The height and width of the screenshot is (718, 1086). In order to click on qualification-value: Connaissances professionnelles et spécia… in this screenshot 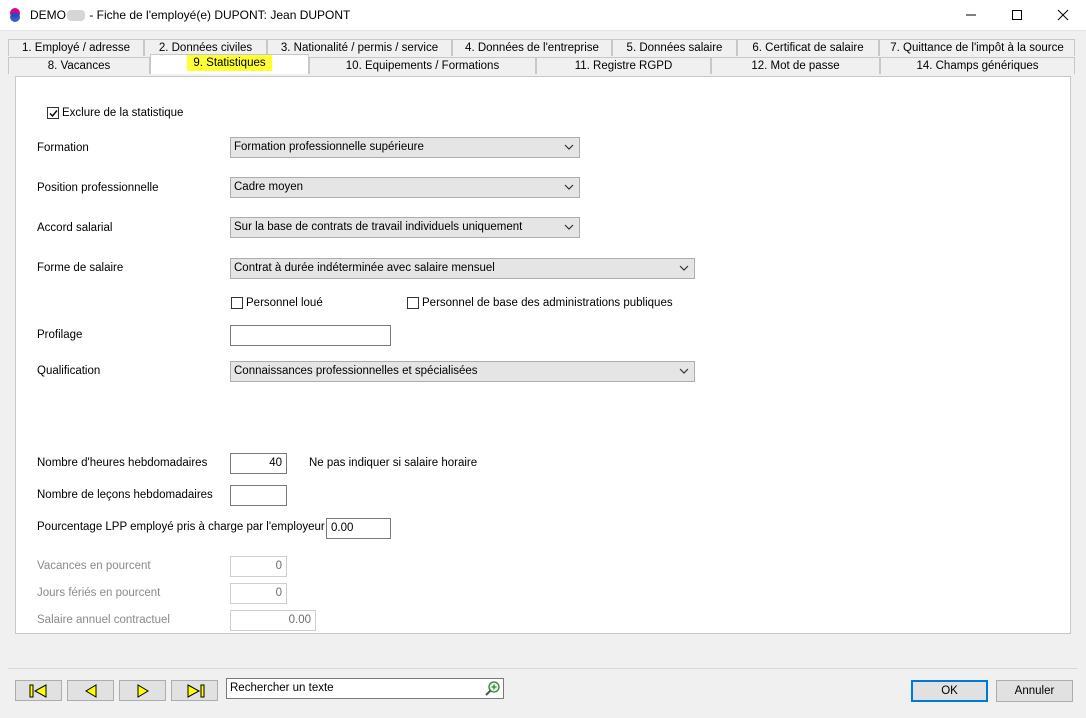, I will do `click(356, 371)`.